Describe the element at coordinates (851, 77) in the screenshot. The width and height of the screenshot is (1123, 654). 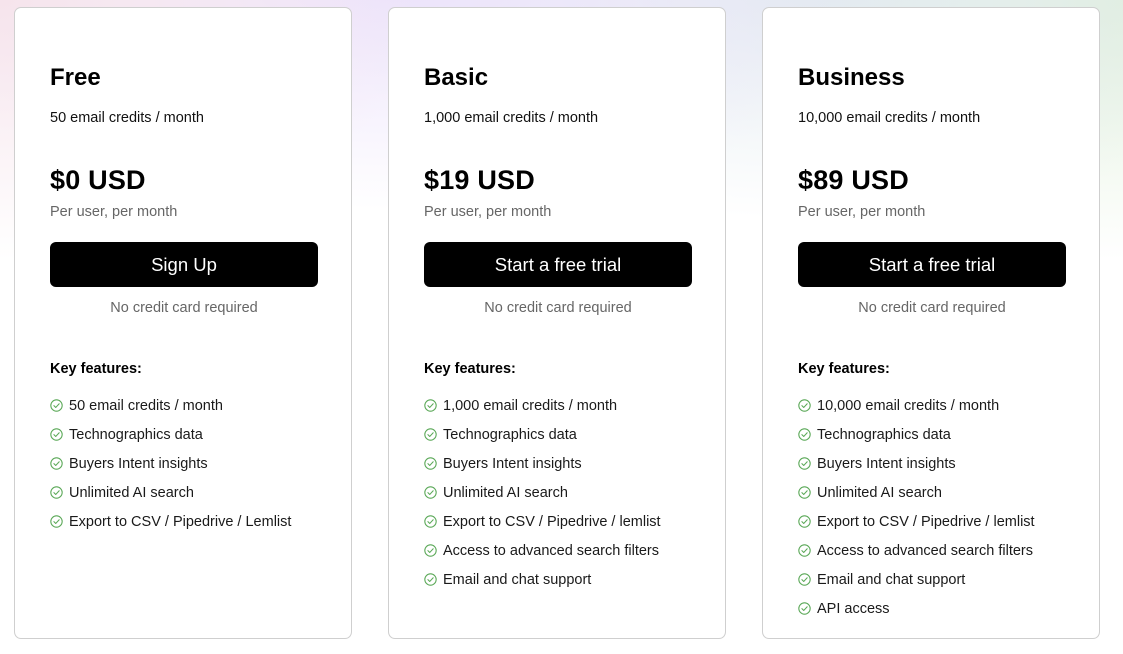
I see `plan-name: Business` at that location.